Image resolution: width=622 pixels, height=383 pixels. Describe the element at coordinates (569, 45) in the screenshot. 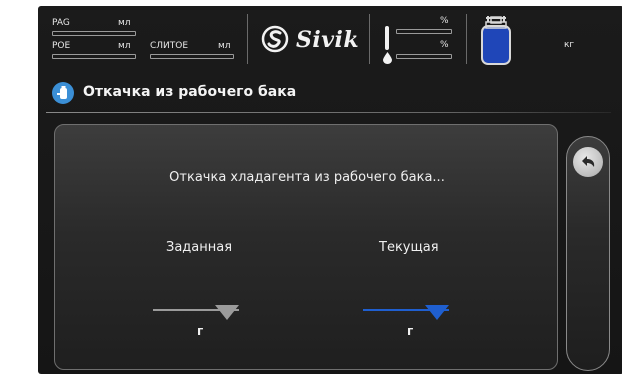

I see `tank-weight-unit: кг` at that location.